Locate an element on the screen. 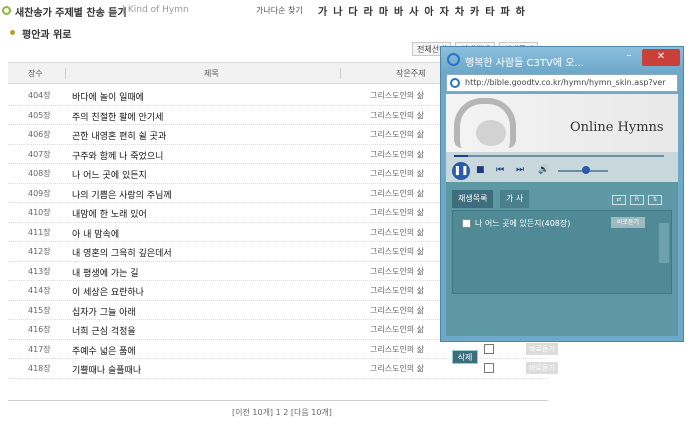 The width and height of the screenshot is (700, 442). hymn-title: 아 내 맘속에 is located at coordinates (95, 233).